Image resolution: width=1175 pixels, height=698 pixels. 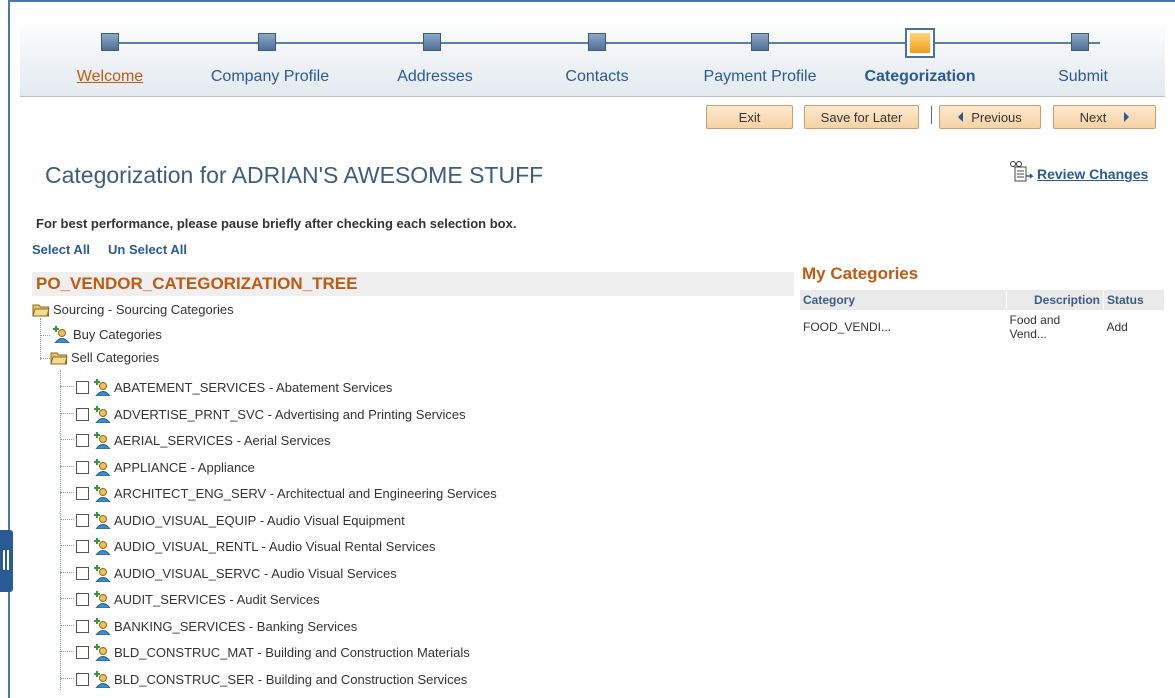 I want to click on exit-button: Exit, so click(x=749, y=117).